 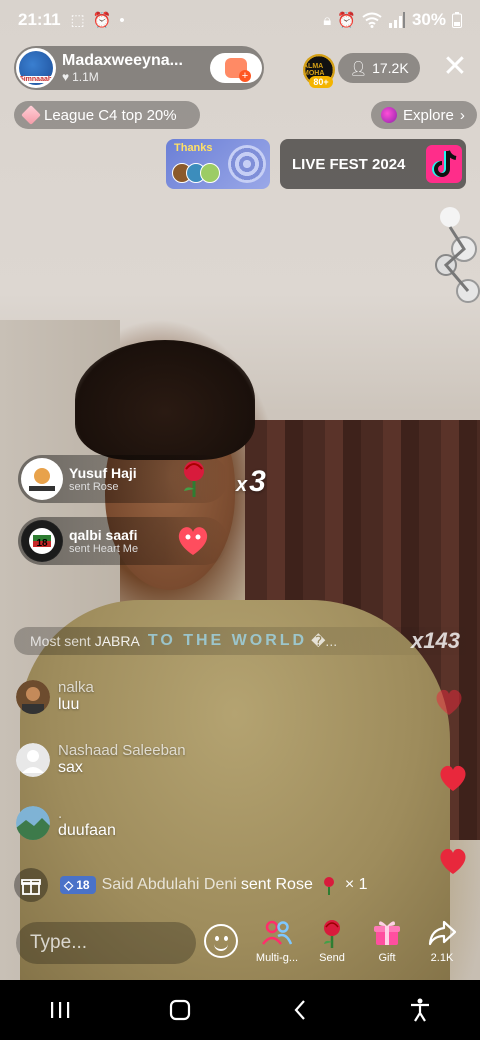 What do you see at coordinates (103, 535) in the screenshot?
I see `gift-sender-name: qalbi saafi` at bounding box center [103, 535].